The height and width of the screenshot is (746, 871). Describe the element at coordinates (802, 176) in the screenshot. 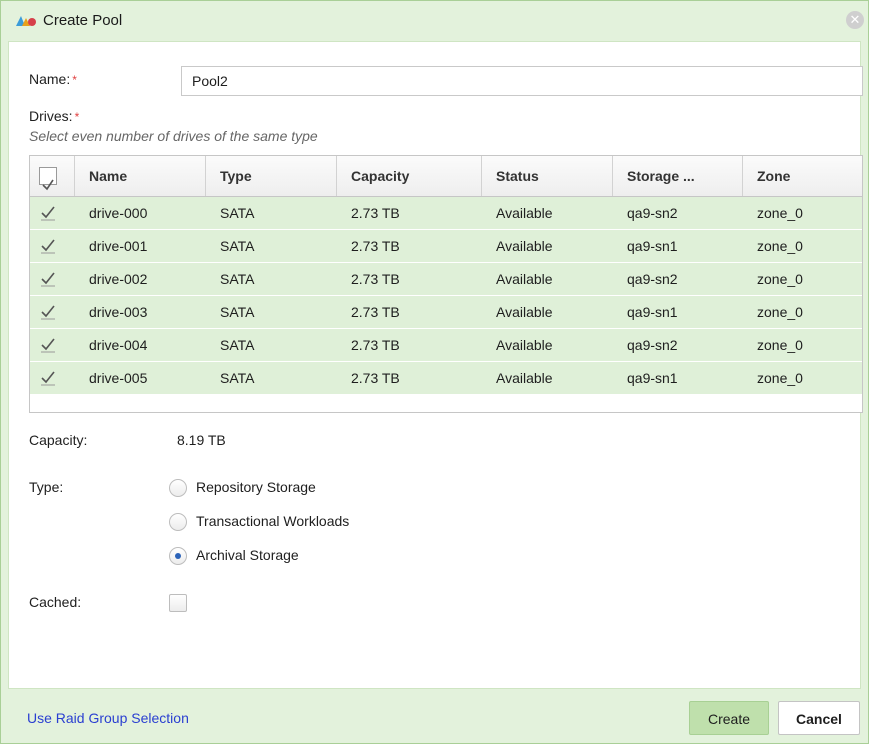

I see `column-header-zone: Zone` at that location.